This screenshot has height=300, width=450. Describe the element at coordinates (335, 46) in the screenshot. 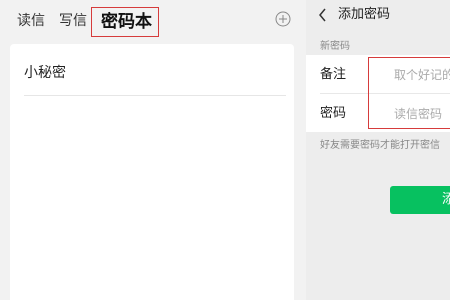

I see `section-label: 新密码` at that location.